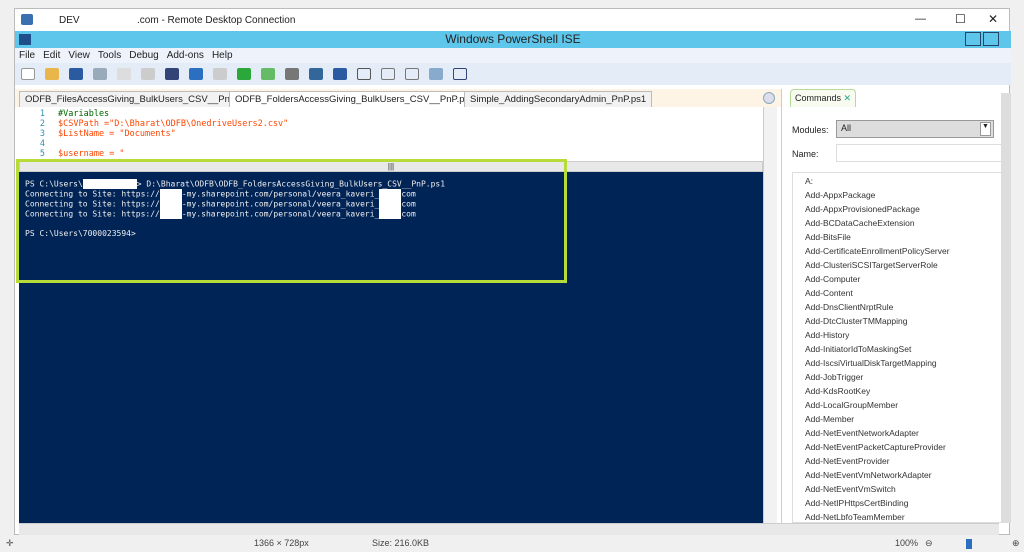 This screenshot has width=1024, height=552. Describe the element at coordinates (281, 543) in the screenshot. I see `dimensions: 1366 × 728px` at that location.